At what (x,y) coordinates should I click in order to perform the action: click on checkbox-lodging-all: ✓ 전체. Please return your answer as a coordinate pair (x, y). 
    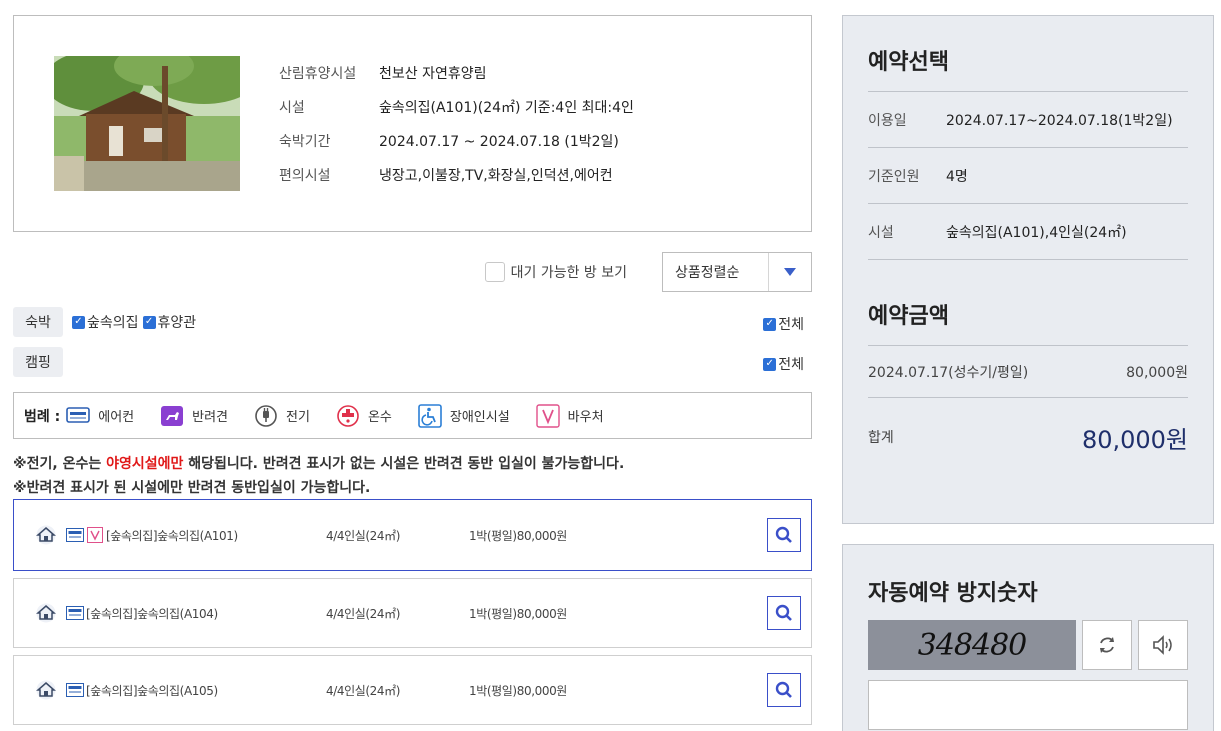
    Looking at the image, I should click on (783, 324).